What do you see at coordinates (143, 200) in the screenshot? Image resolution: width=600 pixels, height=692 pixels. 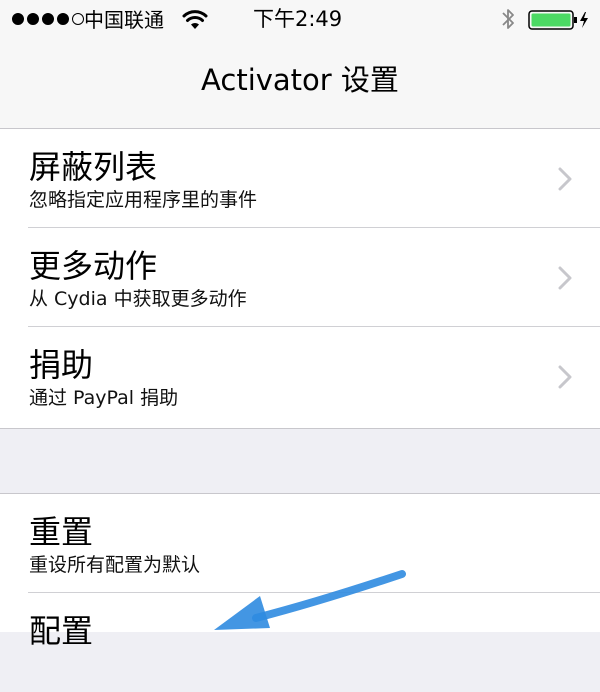 I see `row-subtitle: 忽略指定应用程序里的事件` at bounding box center [143, 200].